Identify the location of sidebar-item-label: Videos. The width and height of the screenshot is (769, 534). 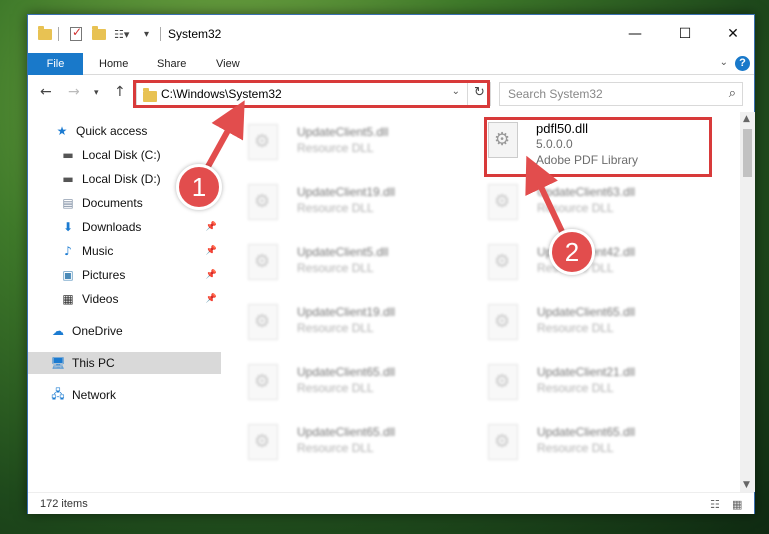
(100, 299).